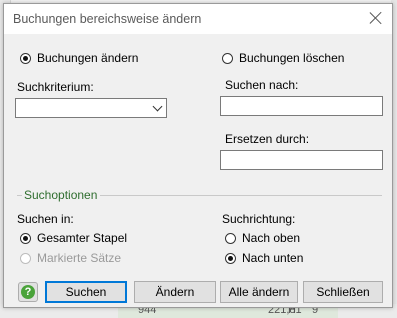  I want to click on direction-label: Suchrichtung:, so click(259, 219).